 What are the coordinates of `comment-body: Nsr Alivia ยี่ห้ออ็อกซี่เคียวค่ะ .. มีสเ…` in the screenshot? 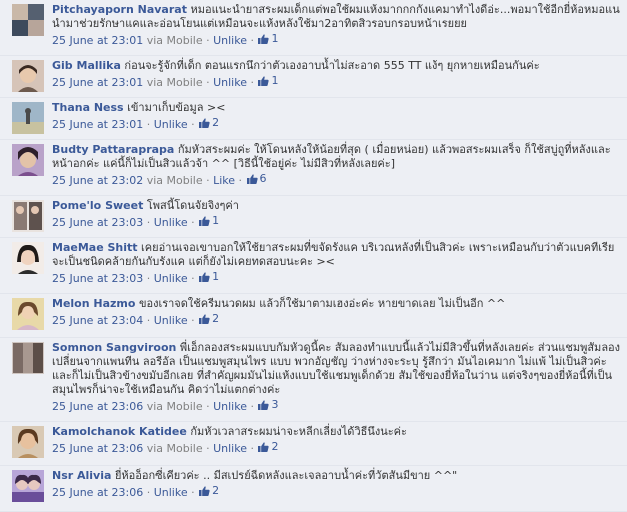 It's located at (336, 484).